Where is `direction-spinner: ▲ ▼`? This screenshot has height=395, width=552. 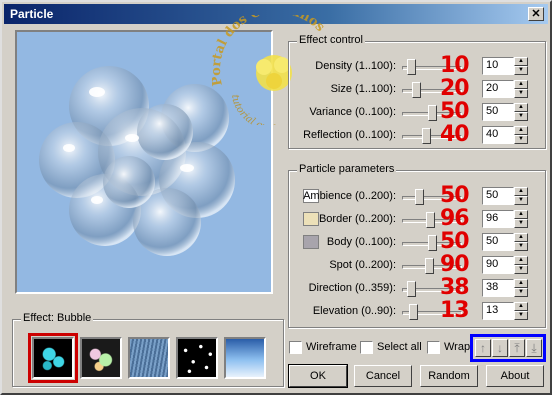 direction-spinner: ▲ ▼ is located at coordinates (521, 288).